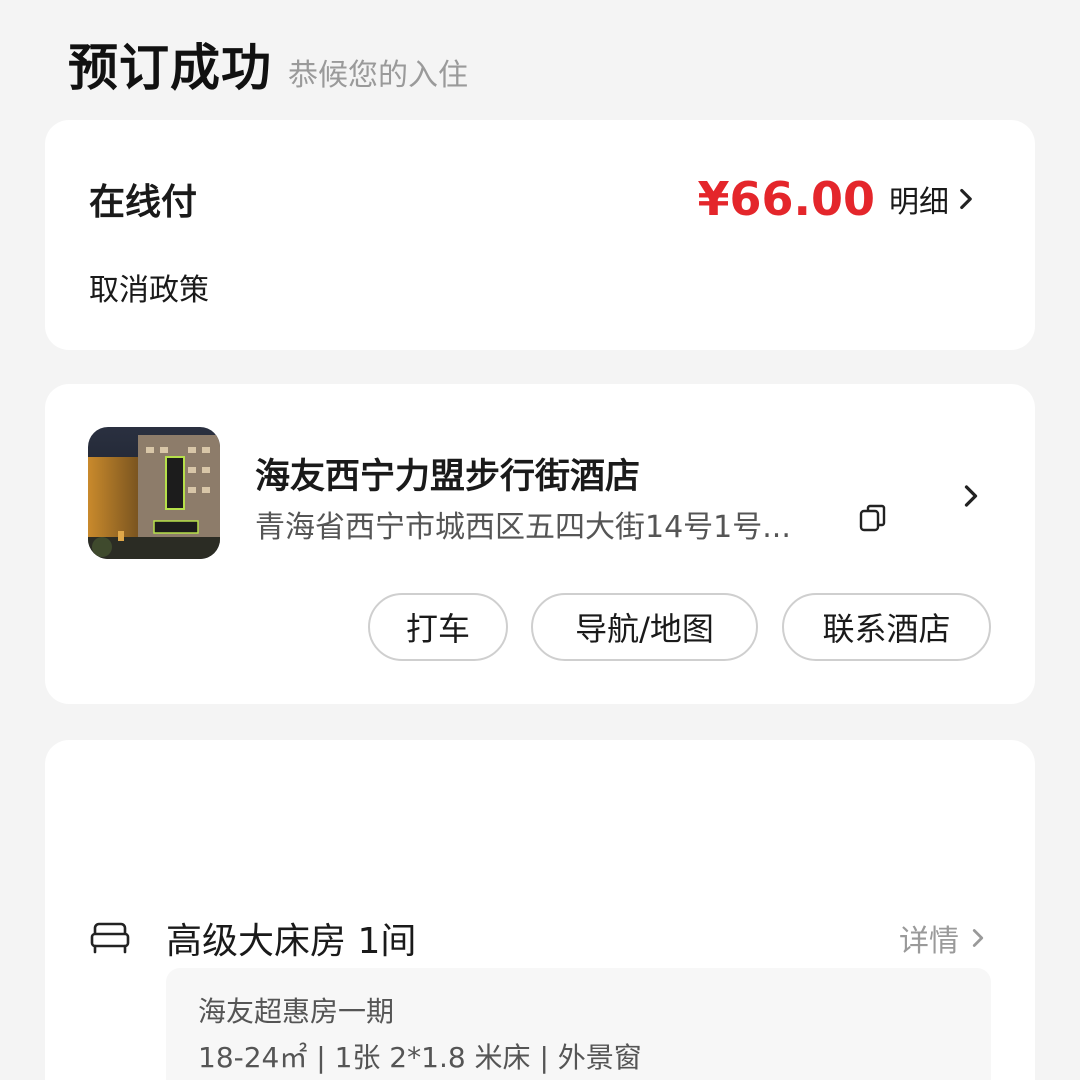 Image resolution: width=1080 pixels, height=1080 pixels. What do you see at coordinates (578, 1024) in the screenshot?
I see `room-plan-box: 海友超惠房一期 18-24㎡ | 1张 2*1.8 米床 | 外景窗` at bounding box center [578, 1024].